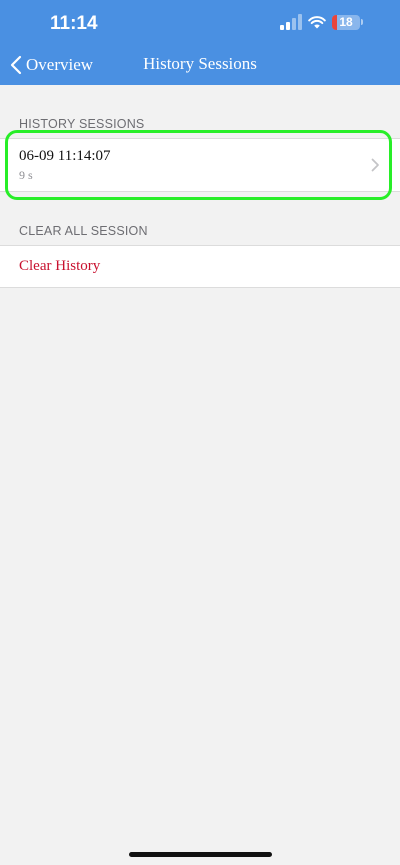  Describe the element at coordinates (200, 266) in the screenshot. I see `clear-history-button: Clear History` at that location.